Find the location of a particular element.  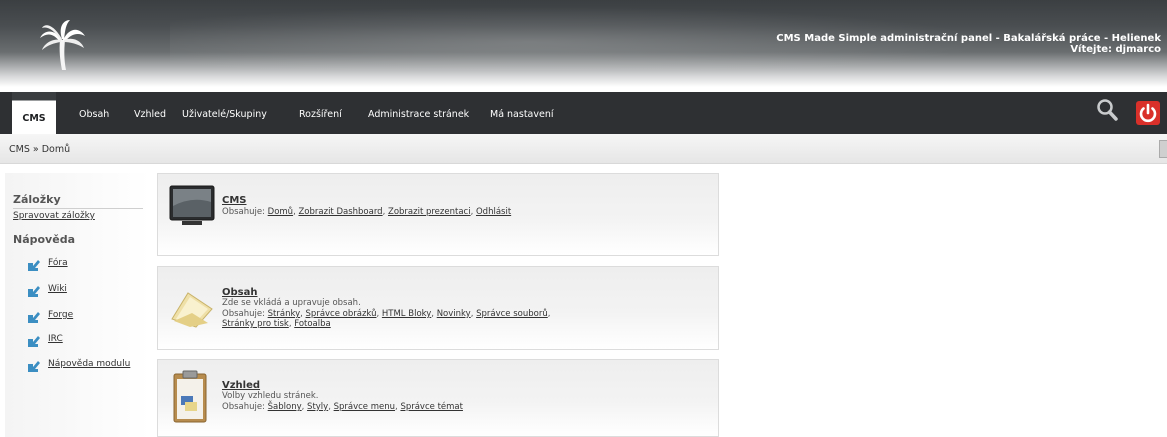

link-news: Novinky is located at coordinates (454, 314).